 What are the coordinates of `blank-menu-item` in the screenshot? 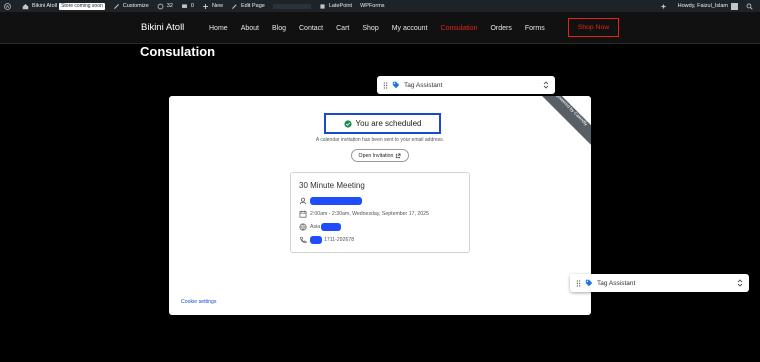 It's located at (291, 6).